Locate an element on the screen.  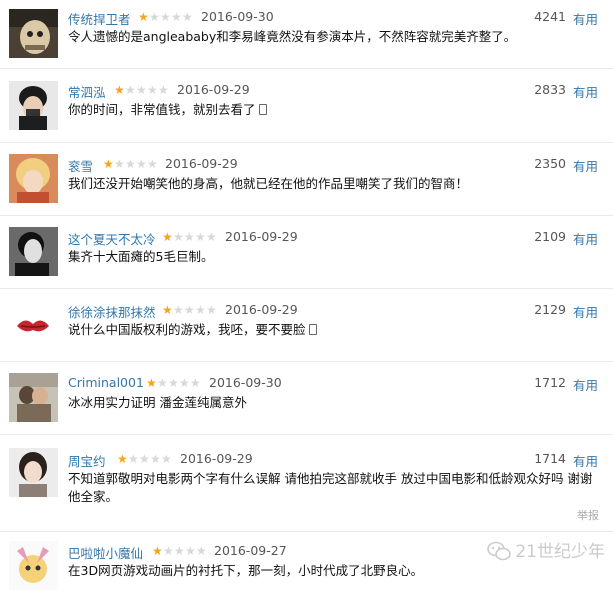
review-text-content: 集齐十大面瘫的5毛巨制。 is located at coordinates (141, 256).